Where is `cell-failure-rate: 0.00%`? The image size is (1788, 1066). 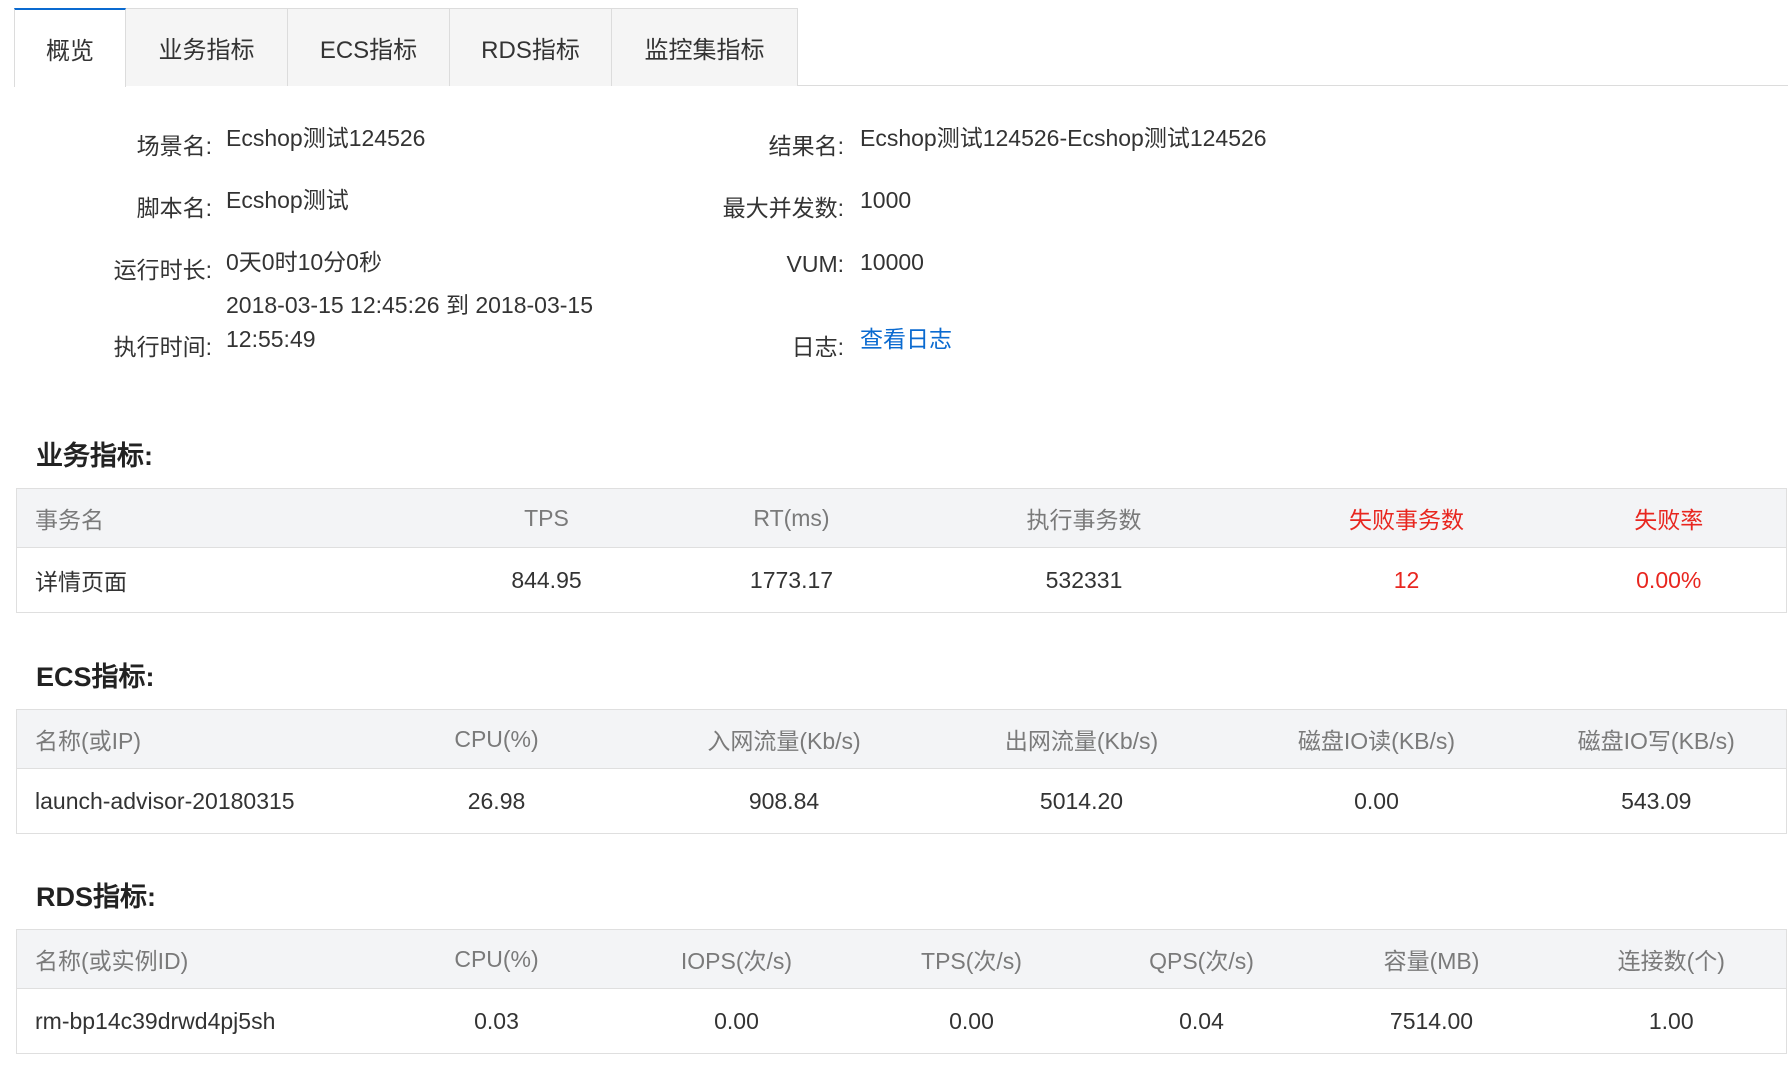 cell-failure-rate: 0.00% is located at coordinates (1669, 580).